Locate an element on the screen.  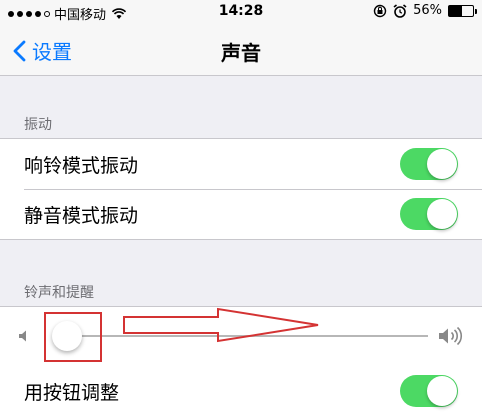
section-header-vibration: 振动 is located at coordinates (38, 125).